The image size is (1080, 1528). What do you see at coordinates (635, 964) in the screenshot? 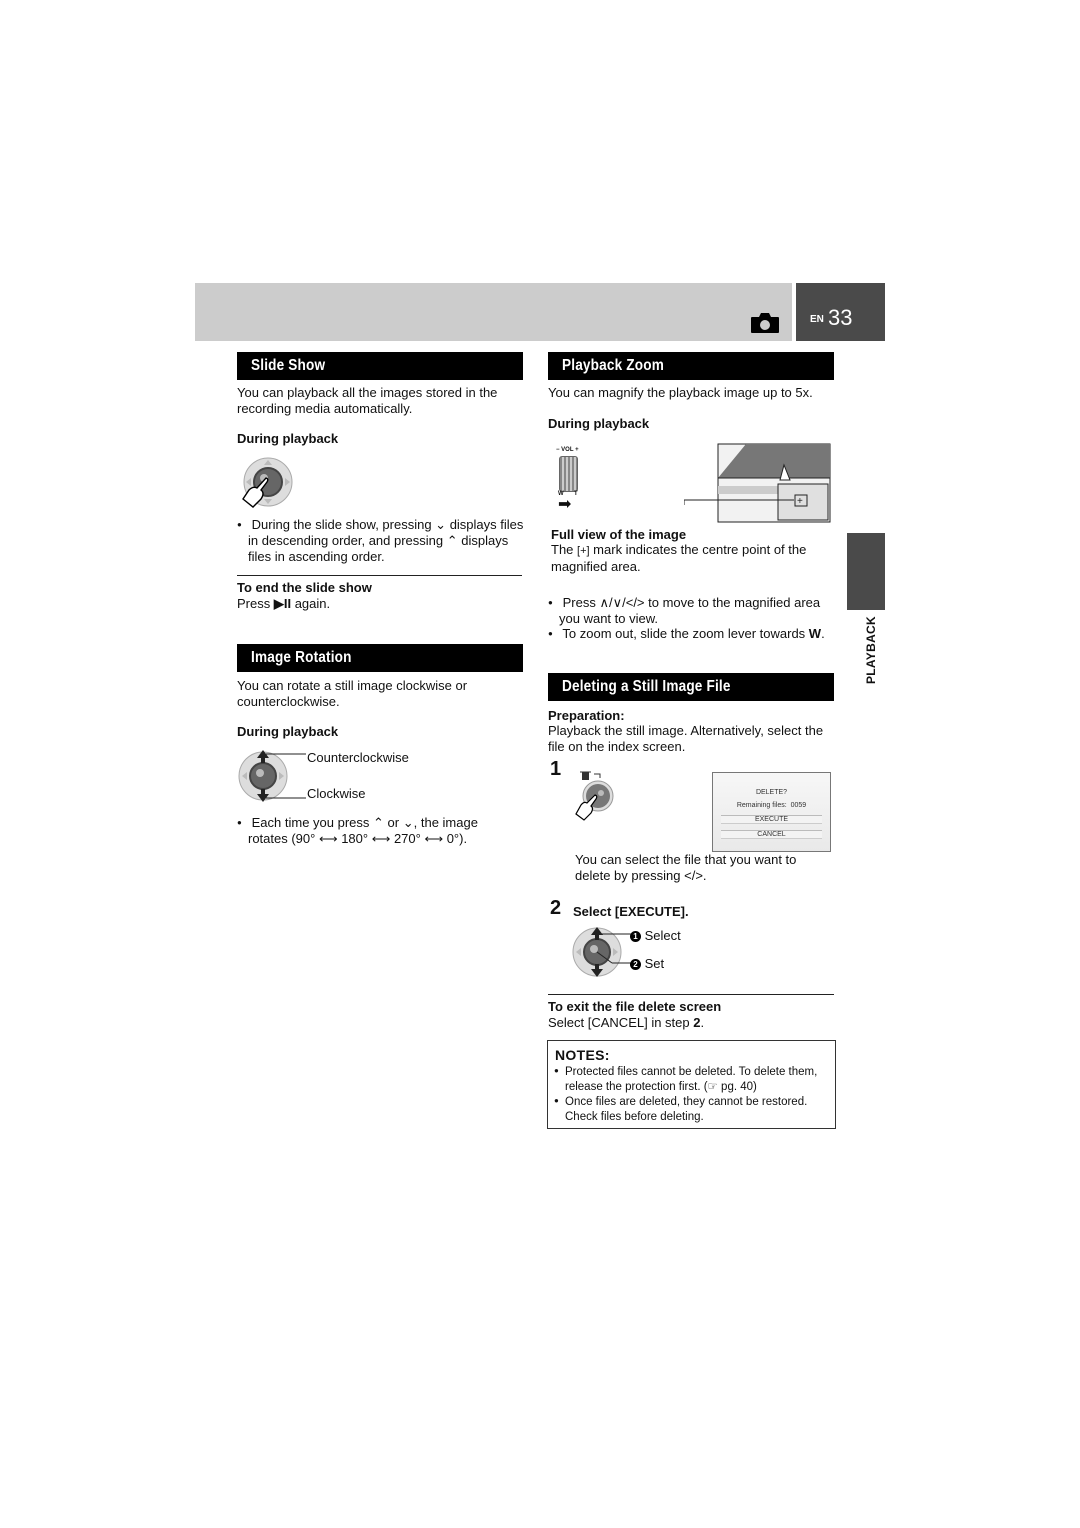
I see `step-badge-2: 2` at bounding box center [635, 964].